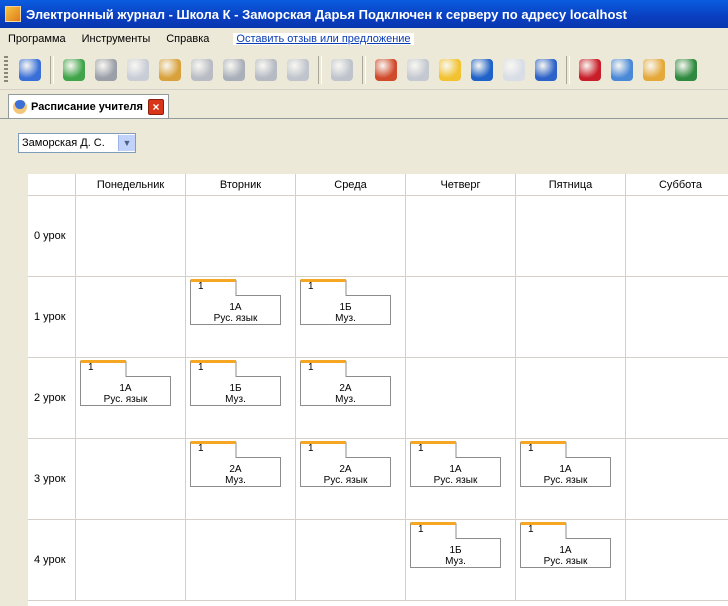 Image resolution: width=728 pixels, height=606 pixels. I want to click on journal-blue-icon, so click(546, 69).